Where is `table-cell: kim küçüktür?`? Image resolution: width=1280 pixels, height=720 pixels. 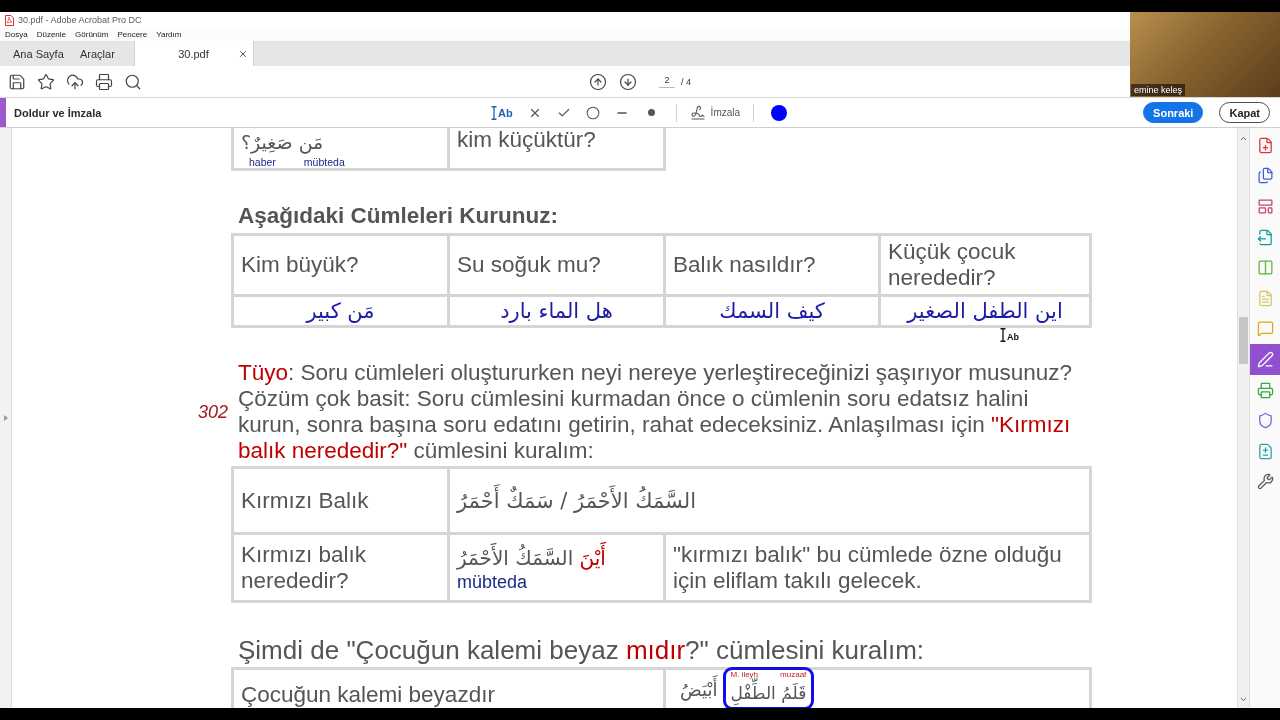 table-cell: kim küçüktür? is located at coordinates (556, 148).